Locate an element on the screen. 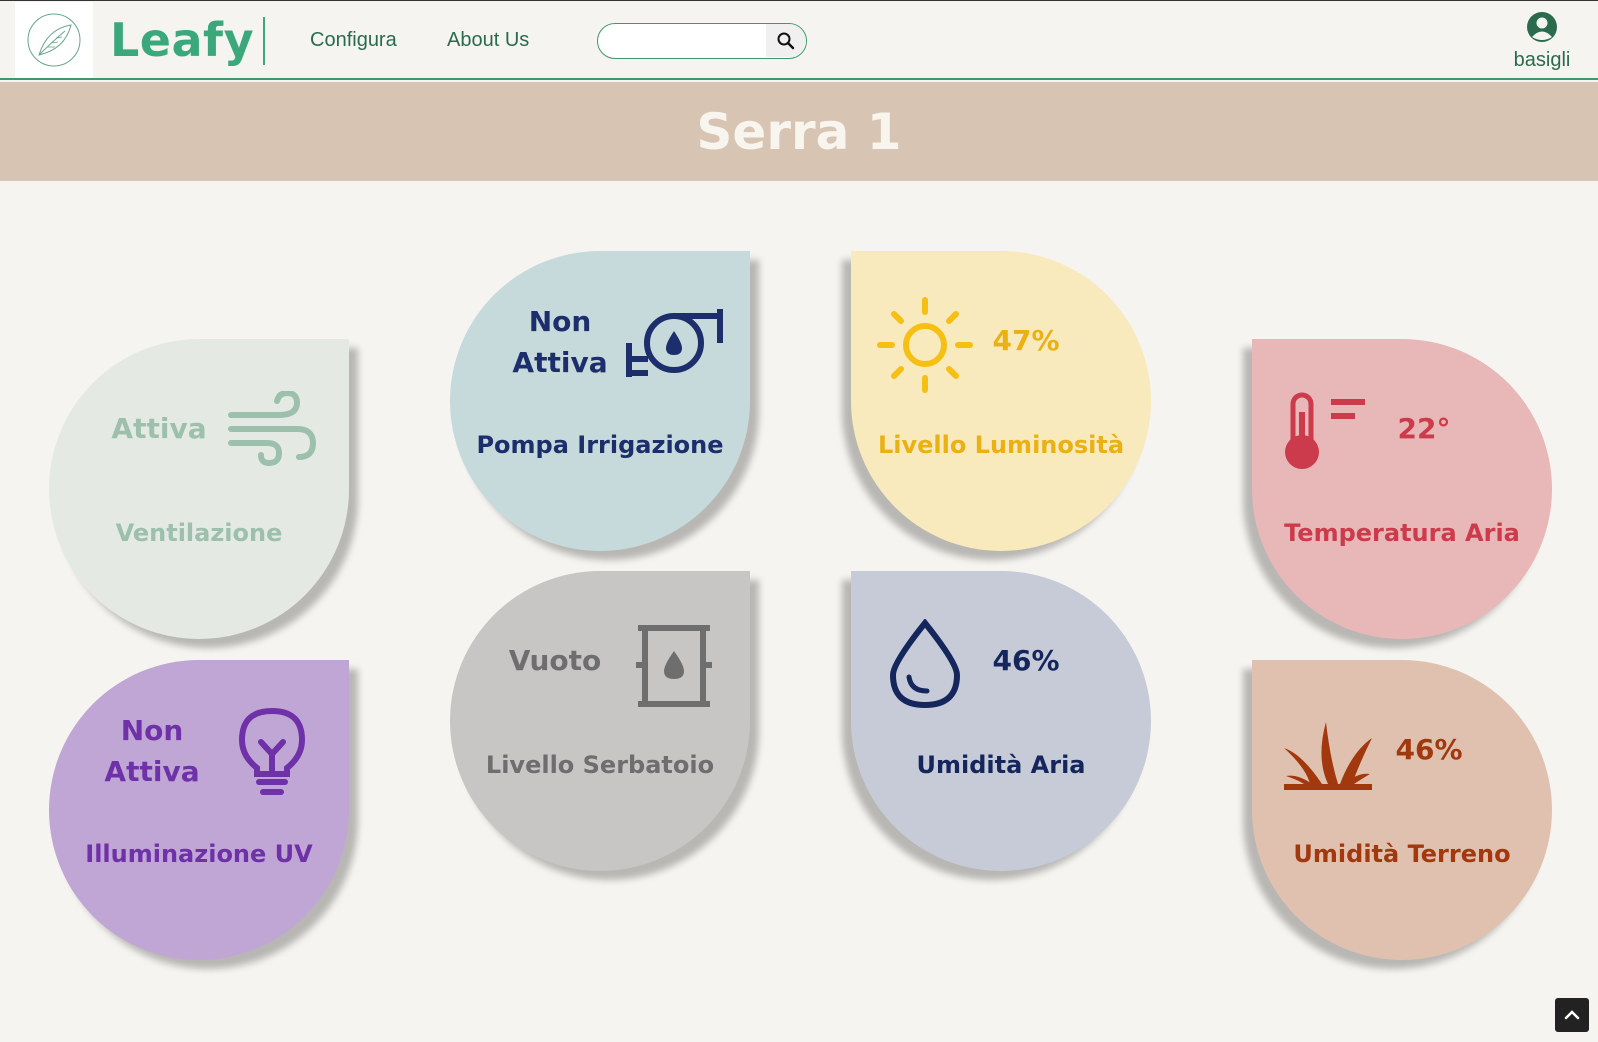 The image size is (1598, 1042). search-box is located at coordinates (702, 41).